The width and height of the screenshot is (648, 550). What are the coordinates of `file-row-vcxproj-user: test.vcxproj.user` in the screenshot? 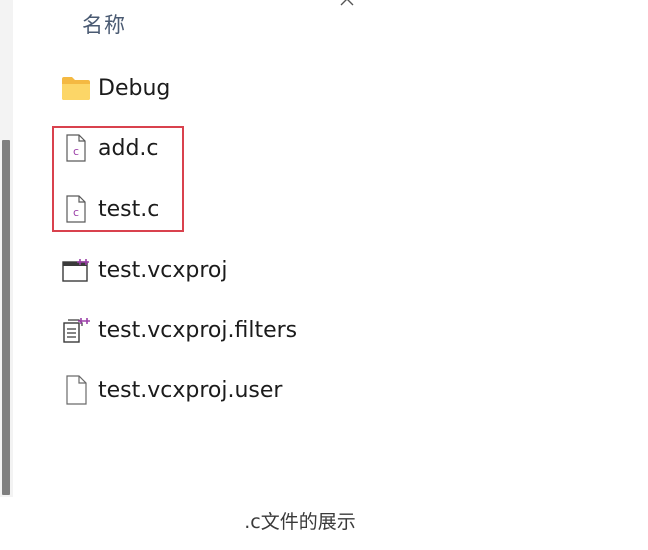 It's located at (336, 390).